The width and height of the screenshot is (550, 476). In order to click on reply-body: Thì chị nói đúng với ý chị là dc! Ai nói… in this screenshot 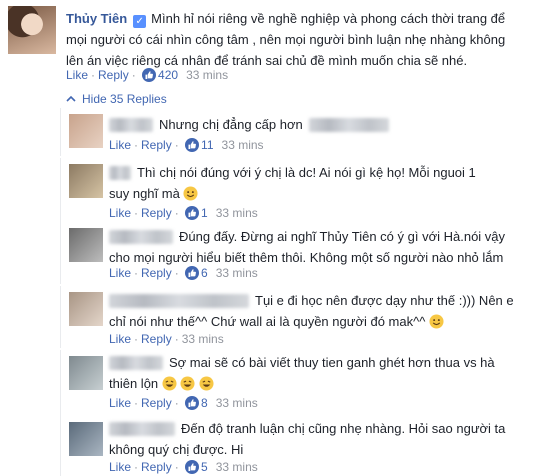, I will do `click(324, 183)`.